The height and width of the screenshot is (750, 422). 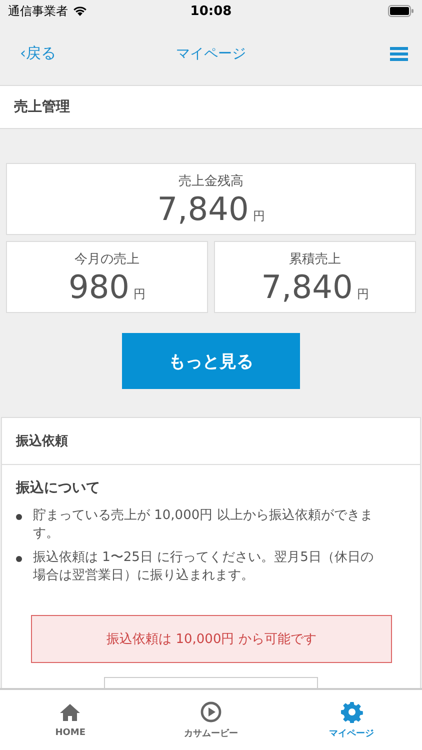 What do you see at coordinates (203, 525) in the screenshot?
I see `note-text: 貯まっている売上が 10,000円 以上から振込依頼ができます。` at bounding box center [203, 525].